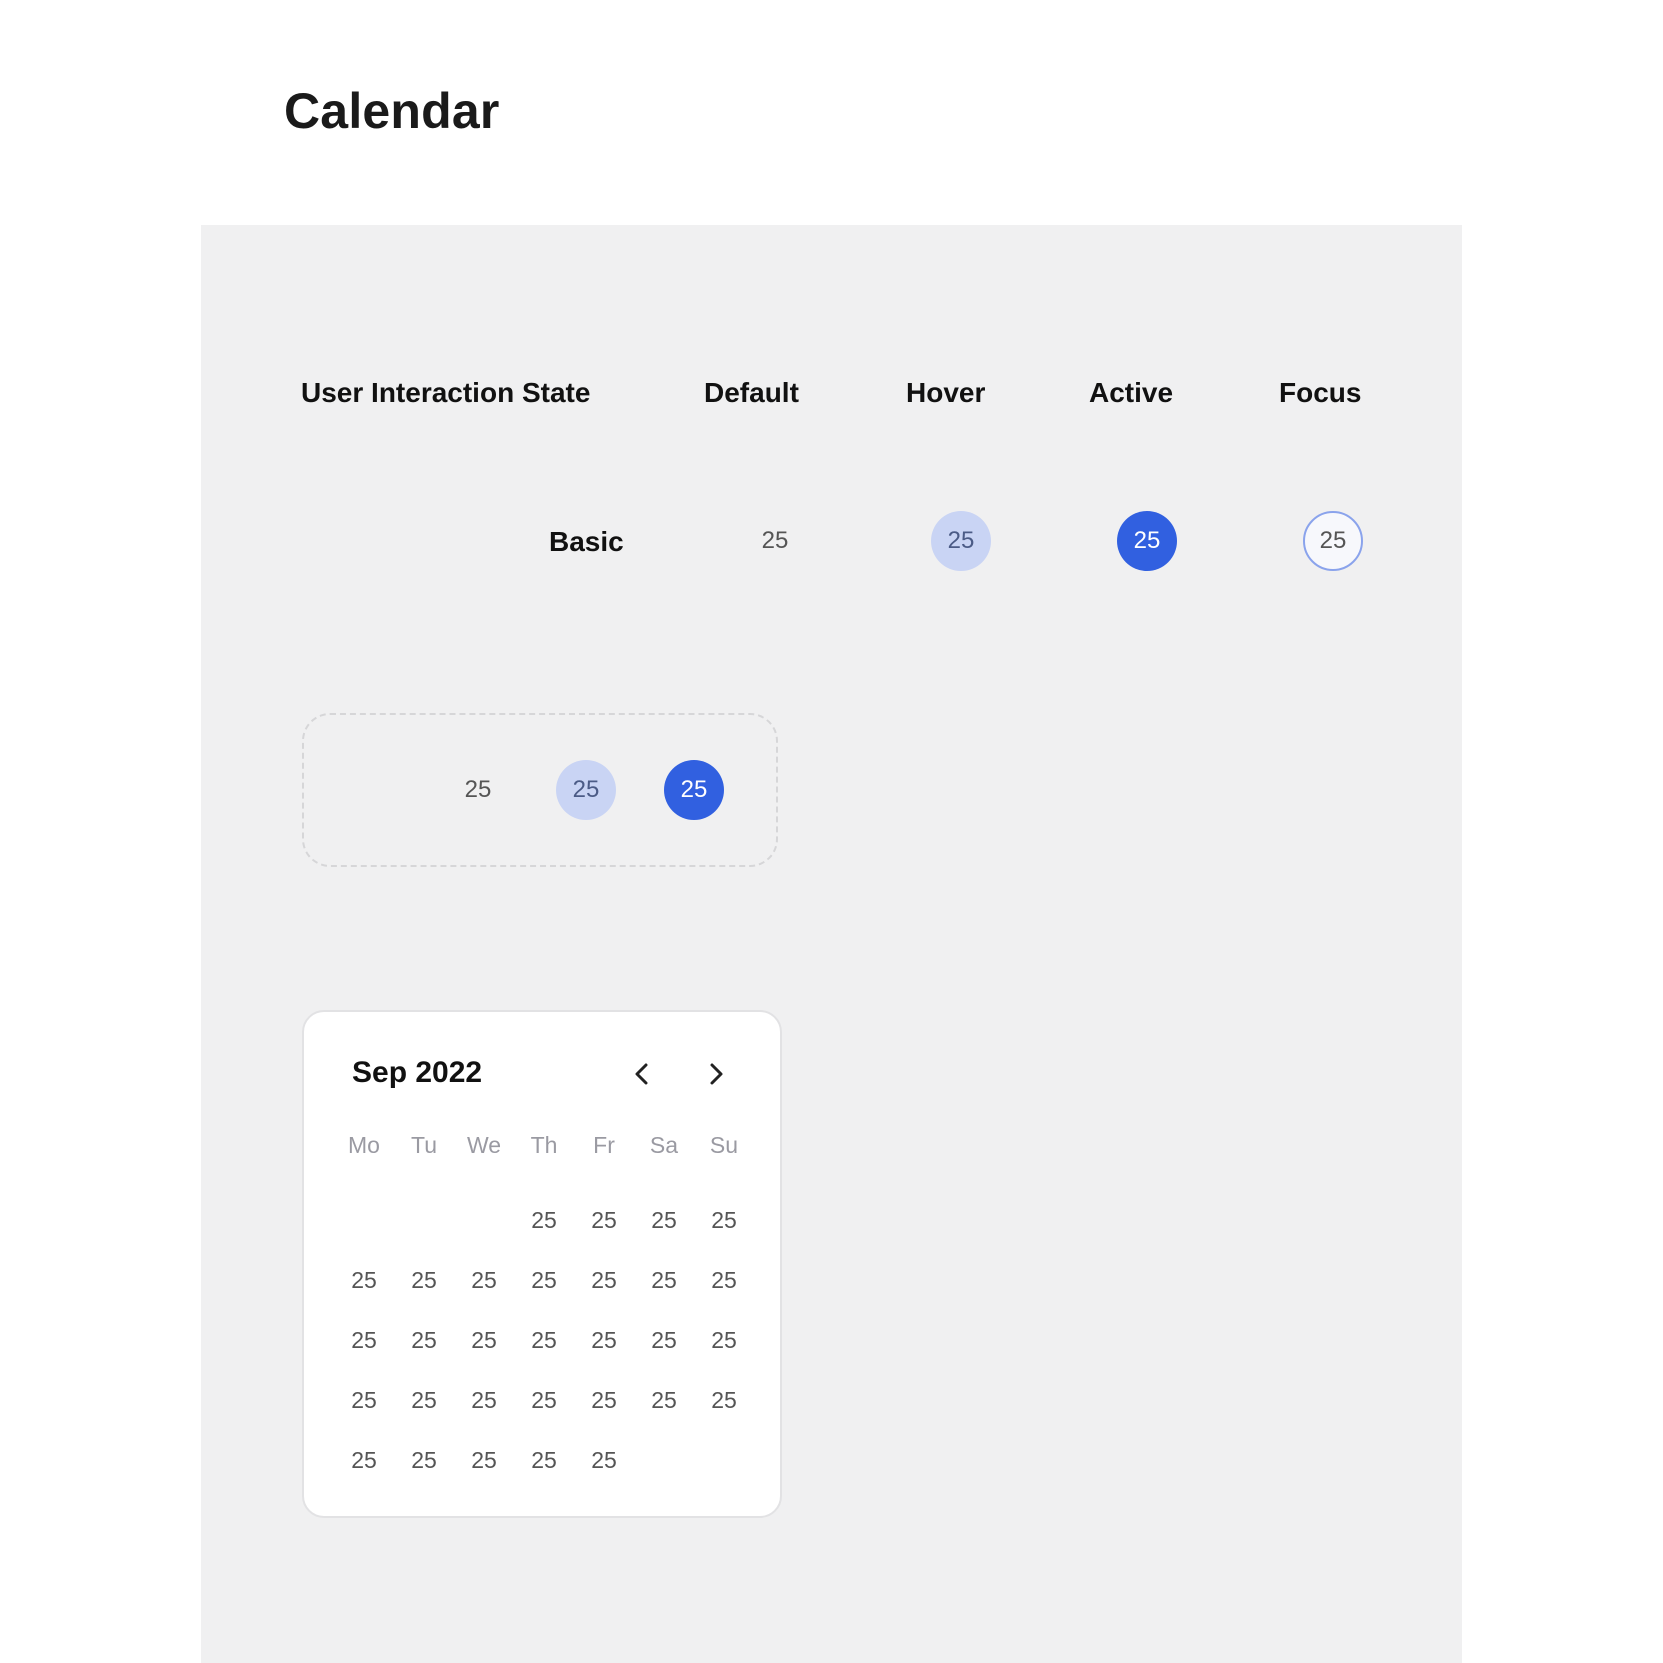 Image resolution: width=1663 pixels, height=1663 pixels. What do you see at coordinates (586, 790) in the screenshot?
I see `range-day-hover: 25` at bounding box center [586, 790].